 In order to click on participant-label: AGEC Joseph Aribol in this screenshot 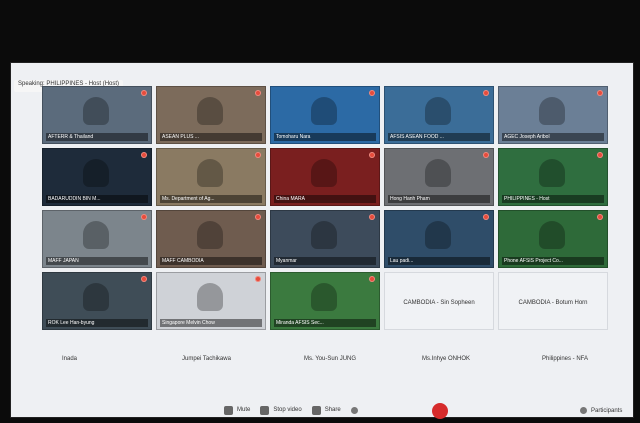, I will do `click(553, 137)`.